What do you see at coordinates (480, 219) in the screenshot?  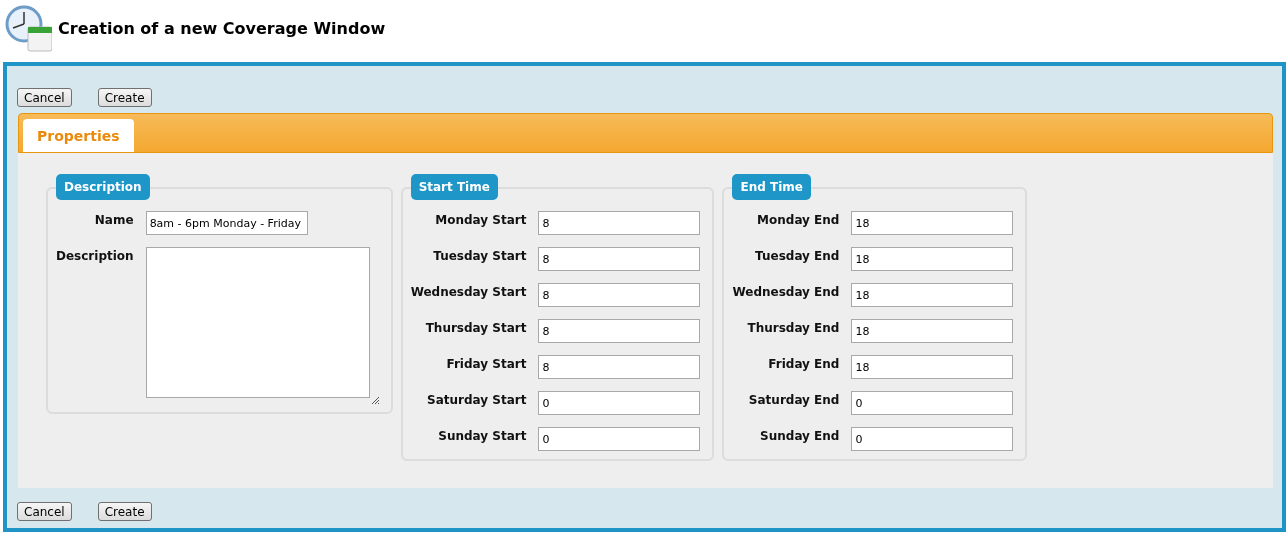 I see `field-label: Monday Start` at bounding box center [480, 219].